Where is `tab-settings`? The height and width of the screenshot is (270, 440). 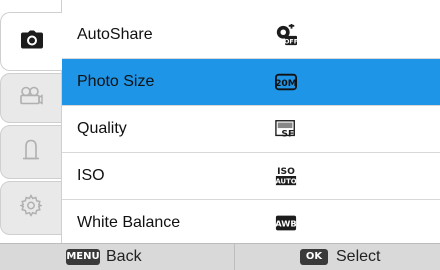
tab-settings is located at coordinates (31, 208).